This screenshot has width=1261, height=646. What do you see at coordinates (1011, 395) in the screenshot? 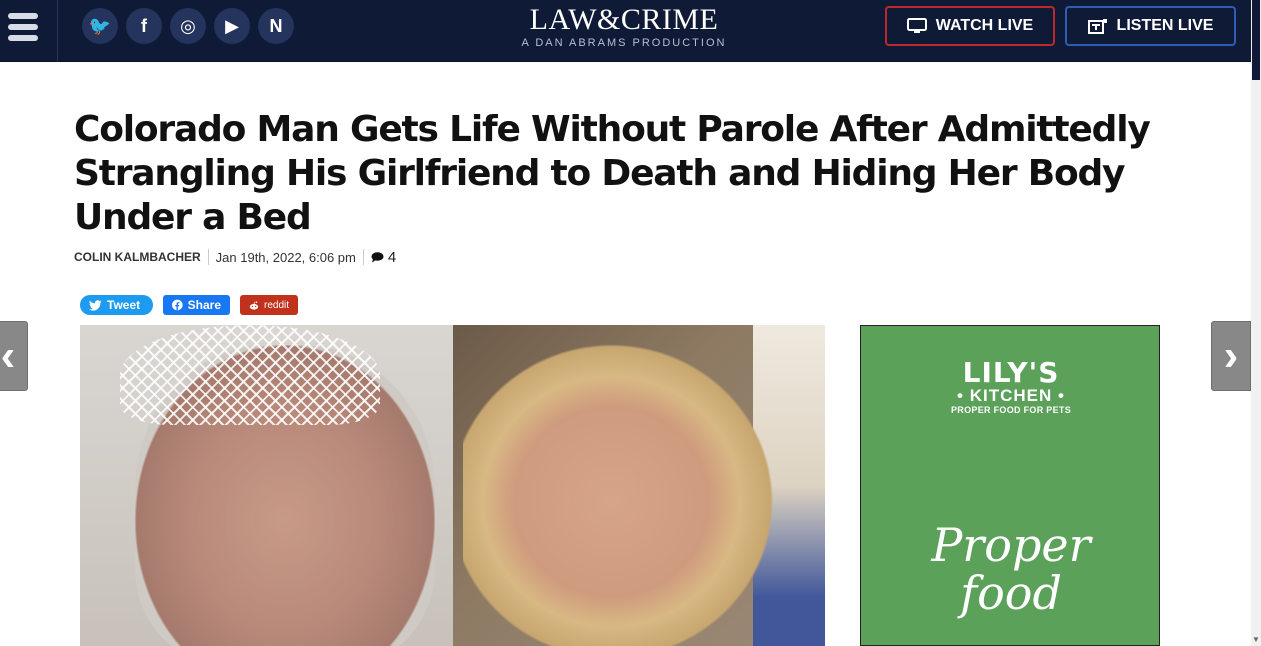
I see `ad-brand-subname: • KITCHEN •` at bounding box center [1011, 395].